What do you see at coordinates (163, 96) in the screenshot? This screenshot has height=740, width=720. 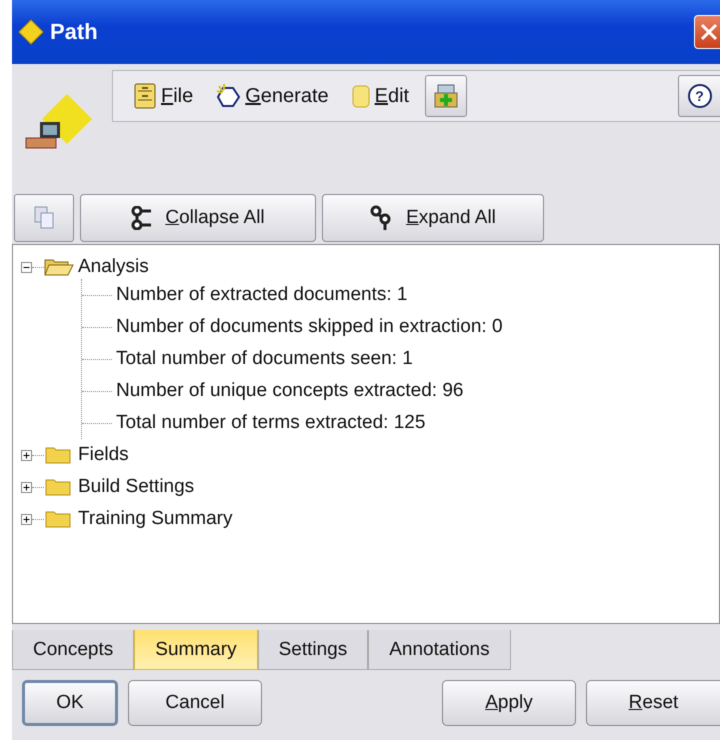 I see `menu-item: File` at bounding box center [163, 96].